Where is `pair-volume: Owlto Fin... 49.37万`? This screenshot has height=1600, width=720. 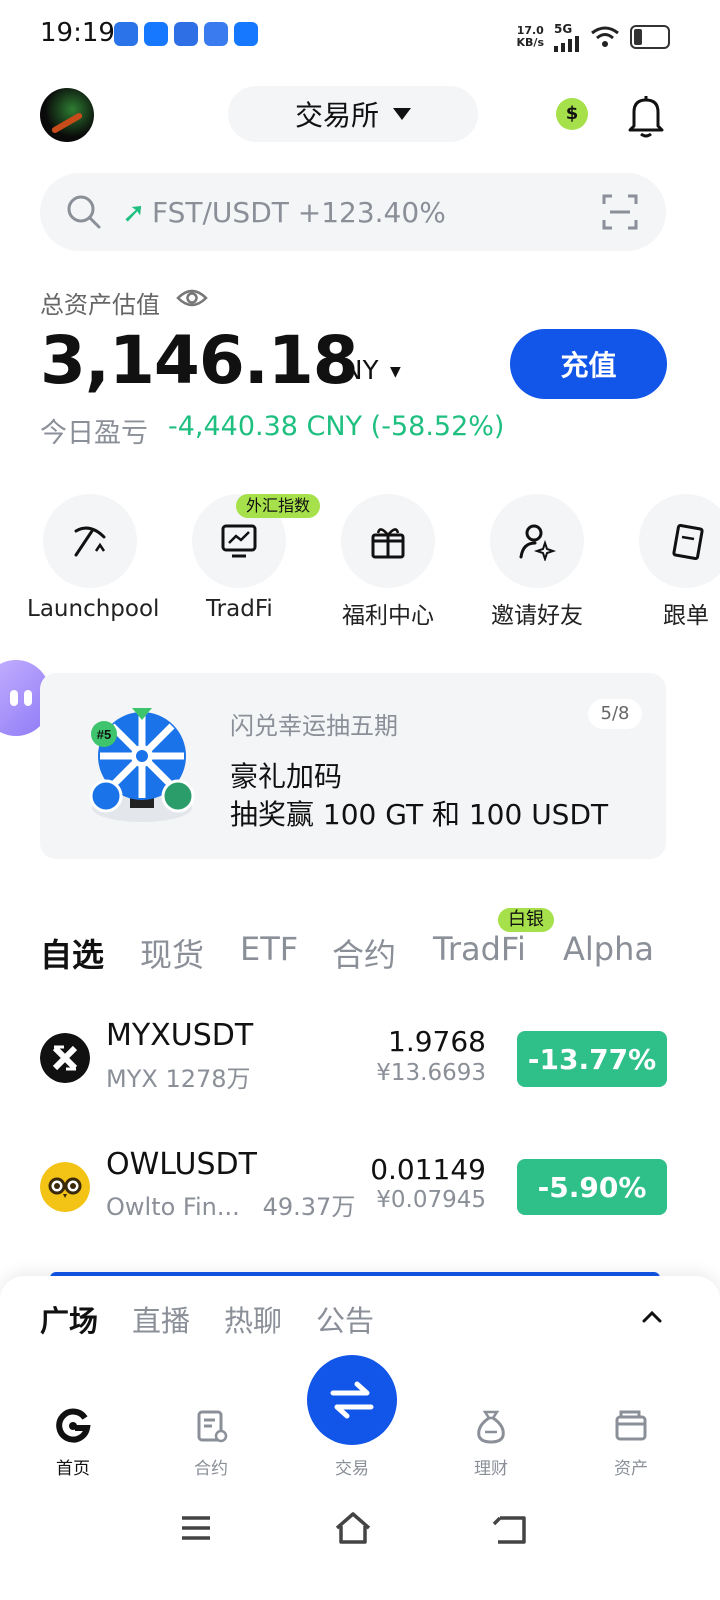
pair-volume: Owlto Fin... 49.37万 is located at coordinates (231, 1207).